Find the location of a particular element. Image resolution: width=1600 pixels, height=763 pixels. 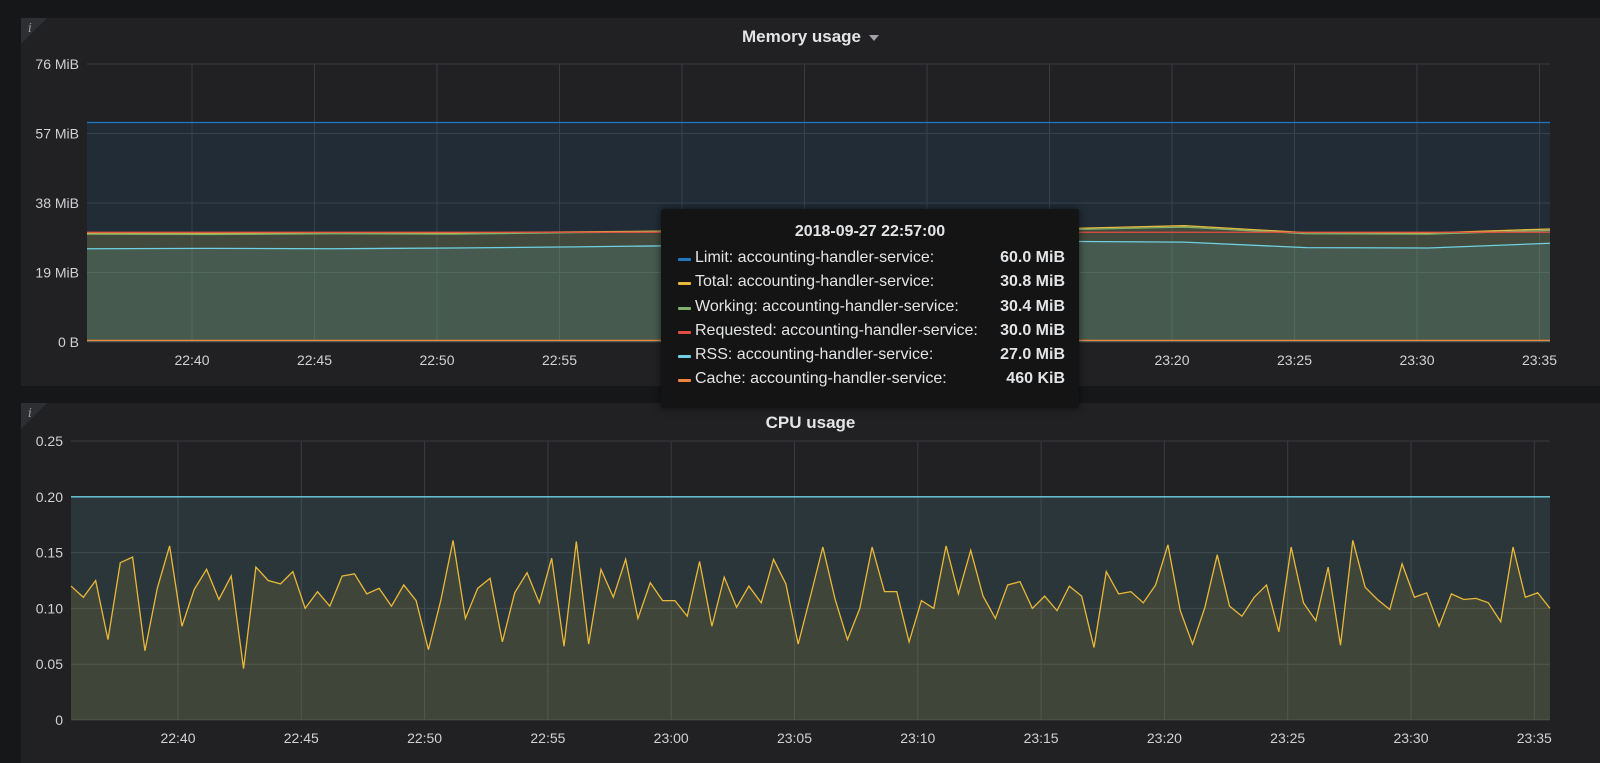

tooltip-series-value: 30.8 MiB is located at coordinates (1032, 282).